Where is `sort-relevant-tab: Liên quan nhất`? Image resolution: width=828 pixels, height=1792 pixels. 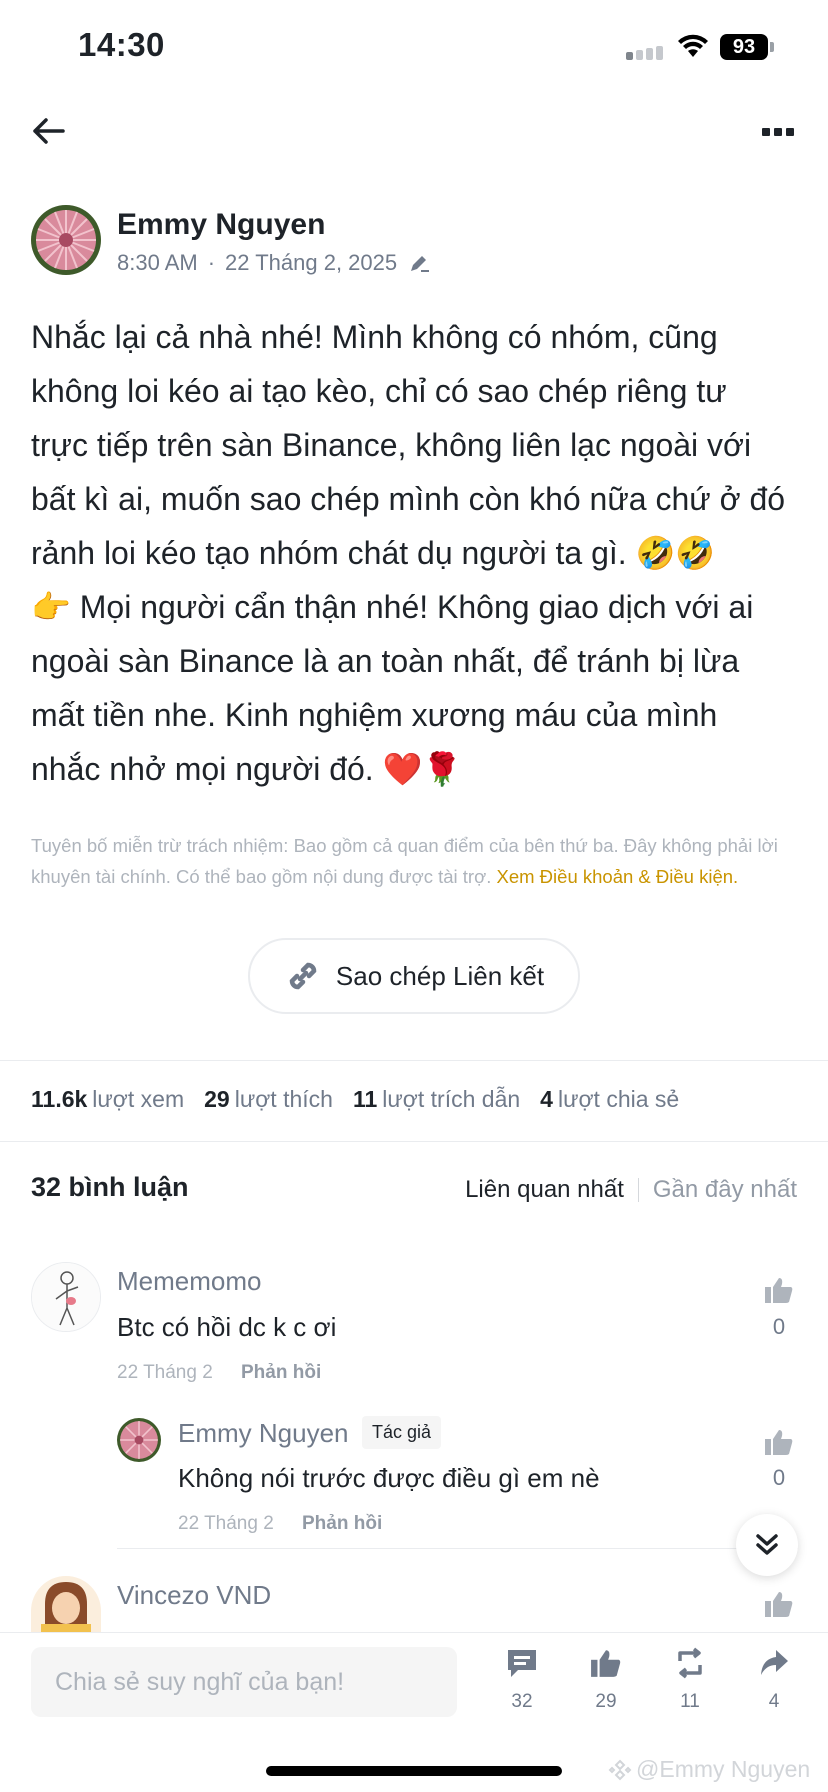
sort-relevant-tab: Liên quan nhất is located at coordinates (544, 1190).